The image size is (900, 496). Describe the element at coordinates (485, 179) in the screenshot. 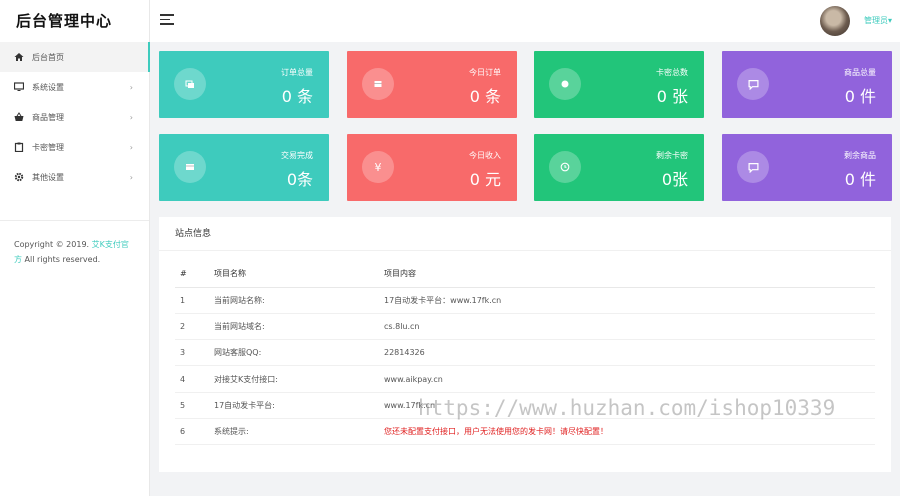

I see `stat-value: 0 元` at that location.